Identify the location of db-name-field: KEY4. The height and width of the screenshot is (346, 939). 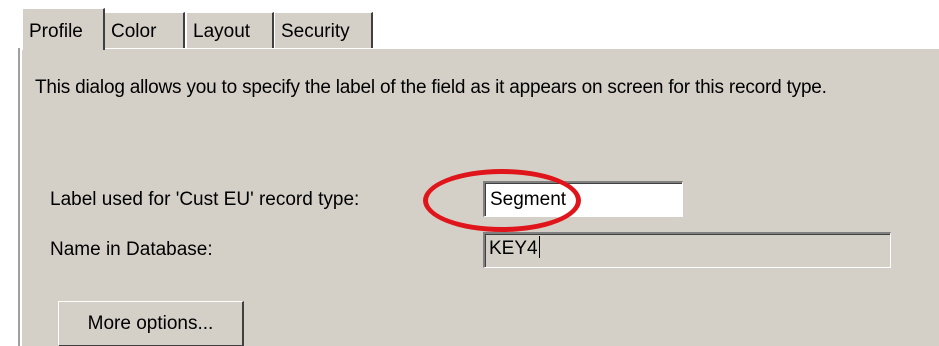
(687, 250).